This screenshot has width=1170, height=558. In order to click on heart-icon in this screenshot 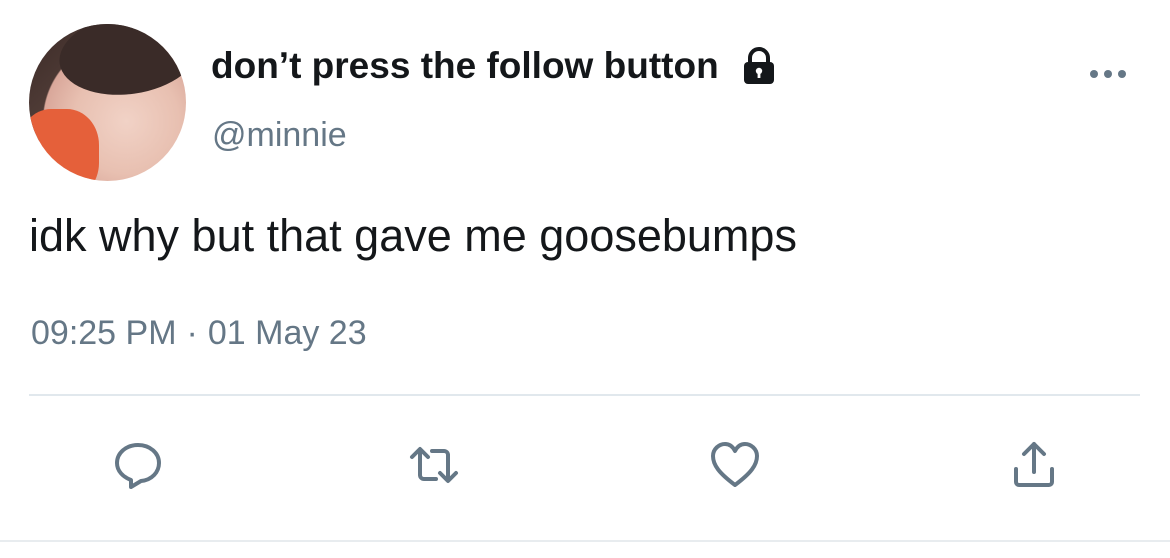, I will do `click(735, 464)`.